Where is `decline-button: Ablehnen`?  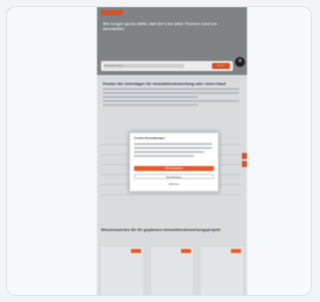
decline-button: Ablehnen is located at coordinates (174, 184).